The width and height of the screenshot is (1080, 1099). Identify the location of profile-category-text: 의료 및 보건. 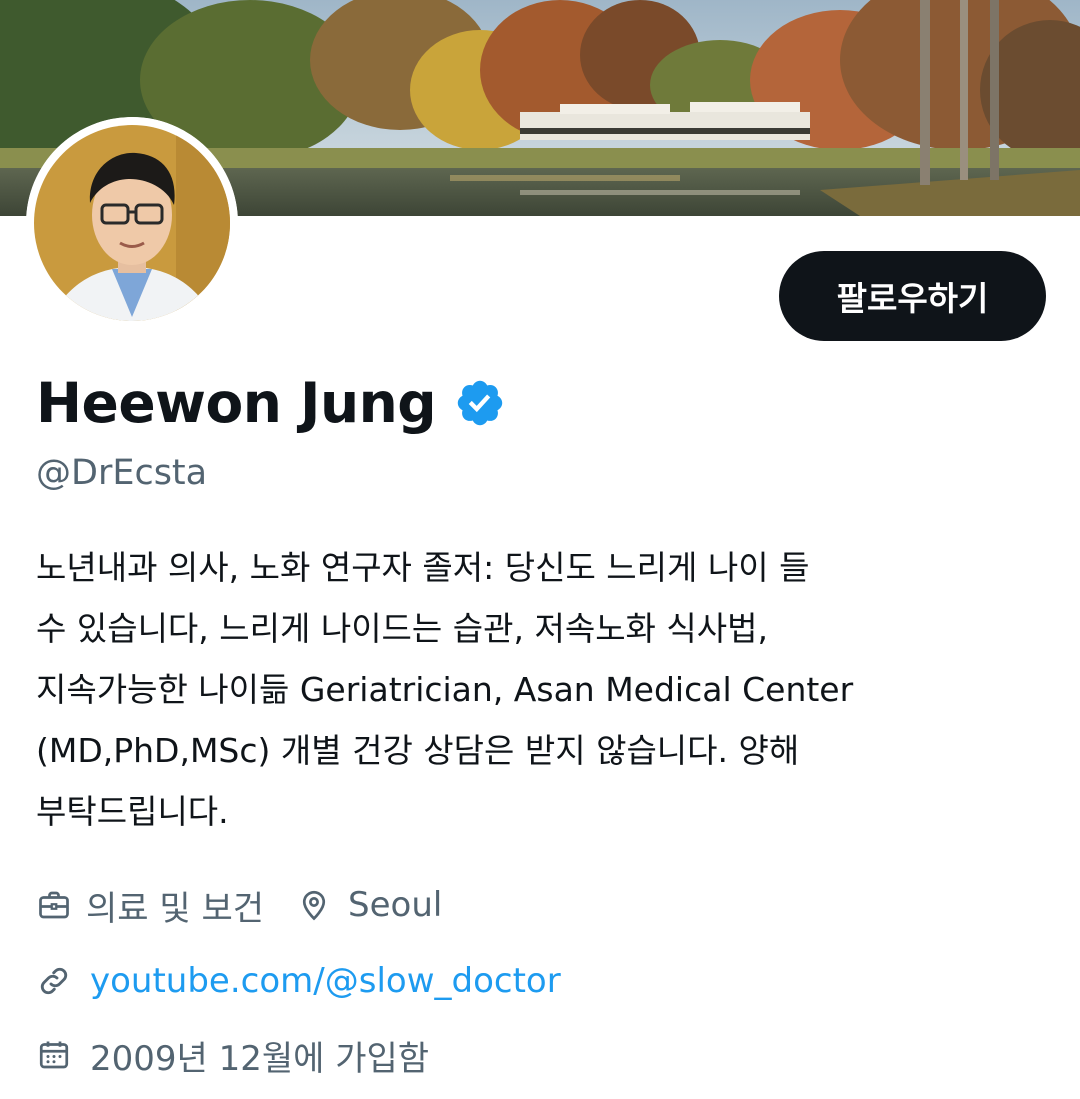
(175, 908).